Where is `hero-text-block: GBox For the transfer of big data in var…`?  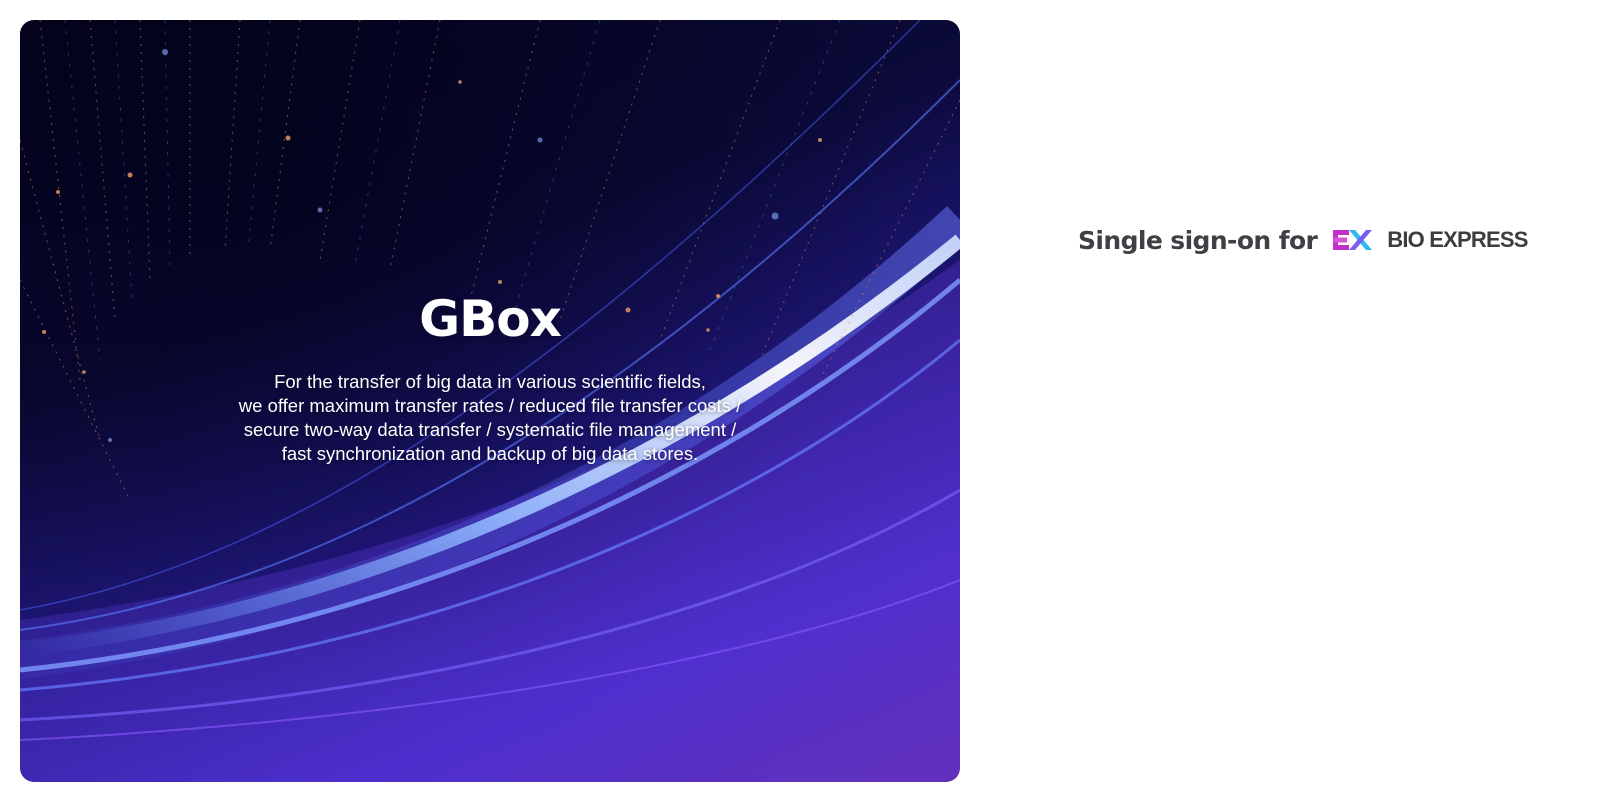 hero-text-block: GBox For the transfer of big data in var… is located at coordinates (490, 378).